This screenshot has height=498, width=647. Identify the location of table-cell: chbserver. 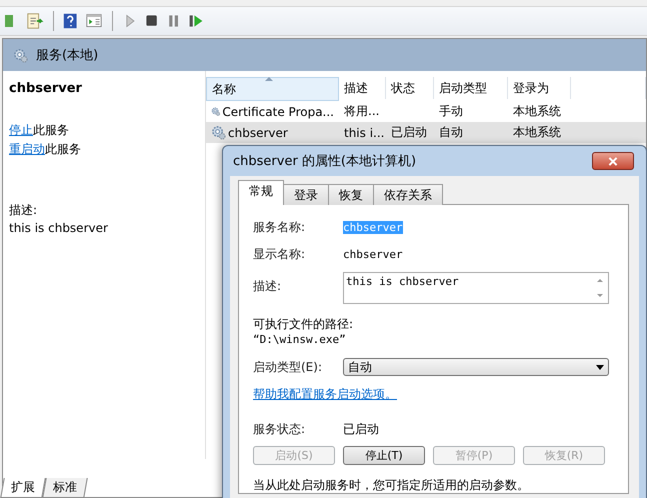
(258, 133).